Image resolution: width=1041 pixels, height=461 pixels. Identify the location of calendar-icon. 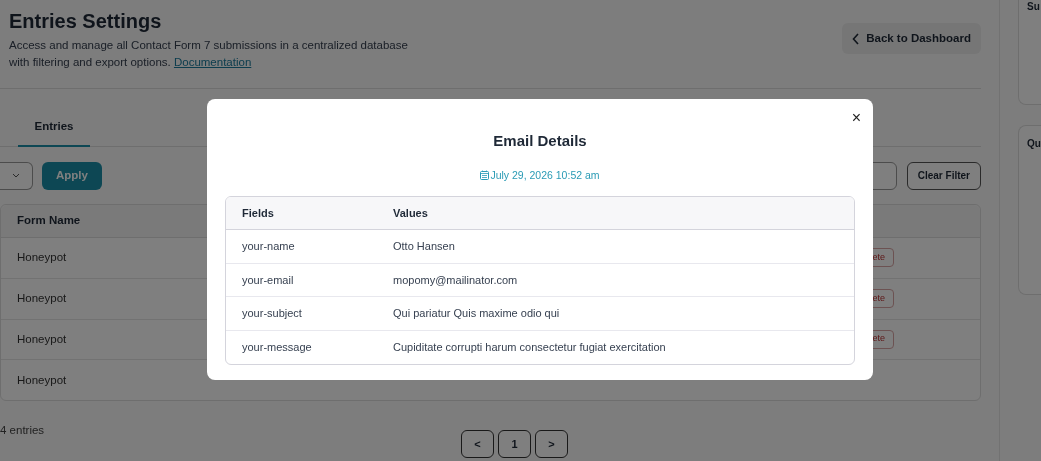
(485, 175).